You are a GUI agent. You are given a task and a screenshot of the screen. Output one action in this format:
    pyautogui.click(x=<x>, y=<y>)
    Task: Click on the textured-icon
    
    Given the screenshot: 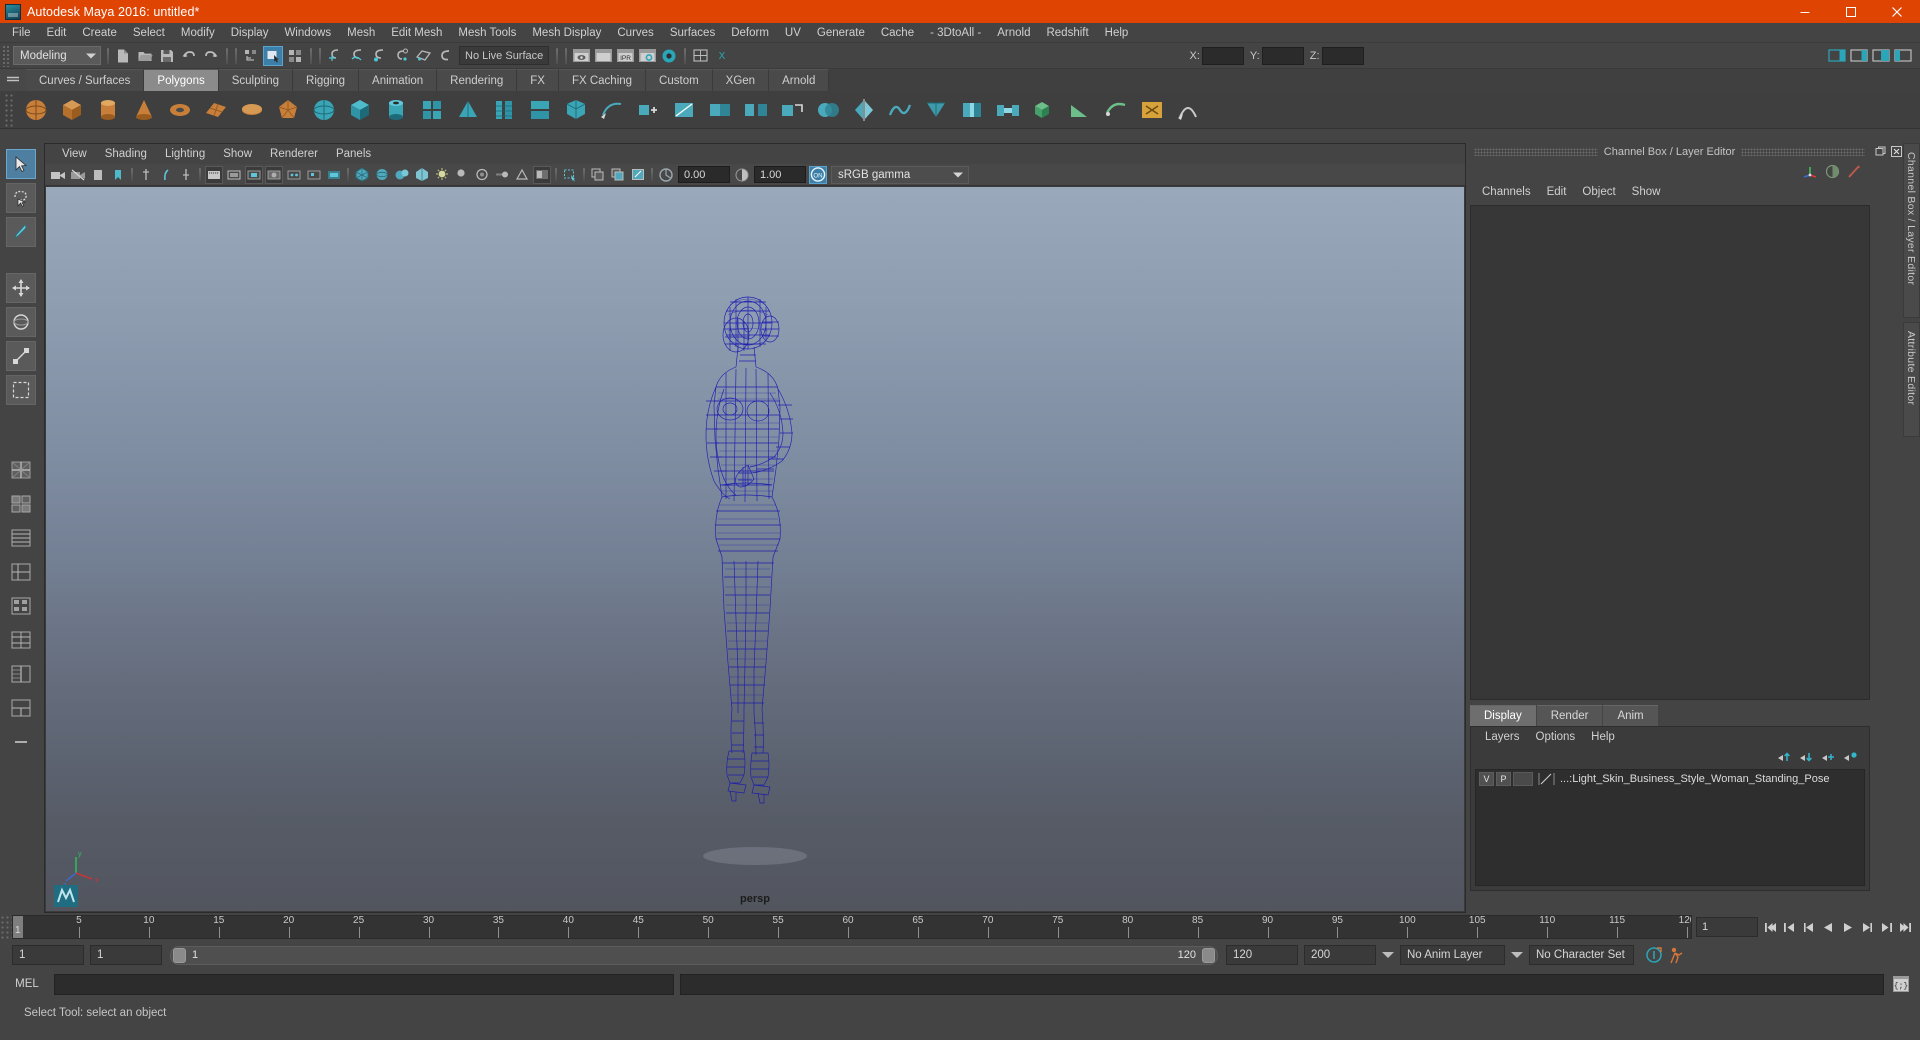 What is the action you would take?
    pyautogui.click(x=422, y=175)
    